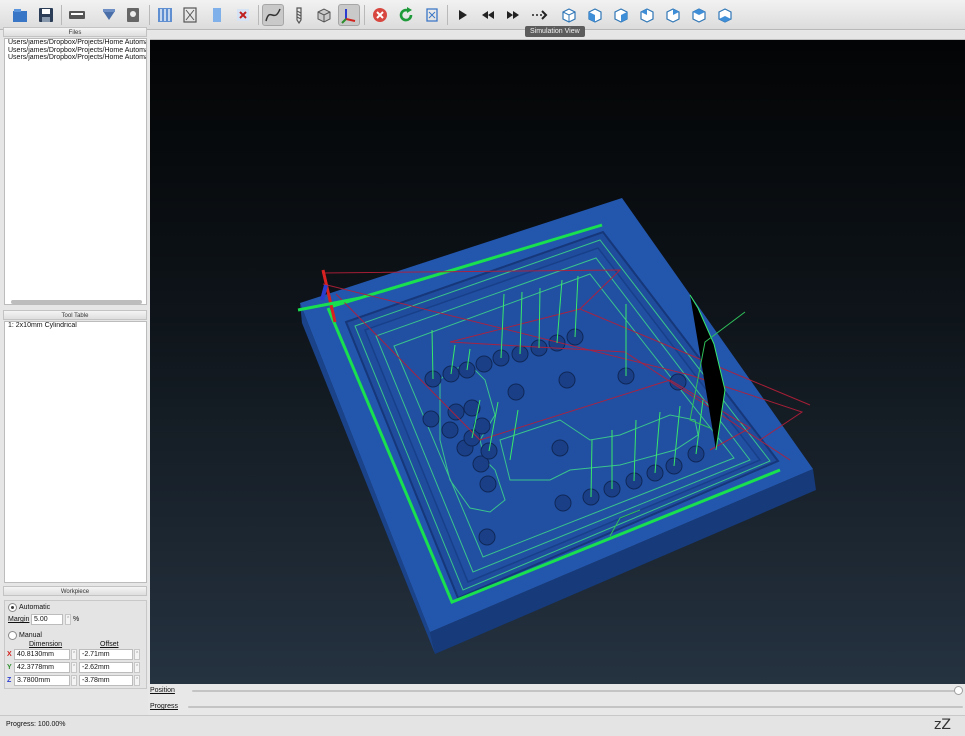 Image resolution: width=965 pixels, height=736 pixels. Describe the element at coordinates (19, 619) in the screenshot. I see `margin-label: Margin` at that location.